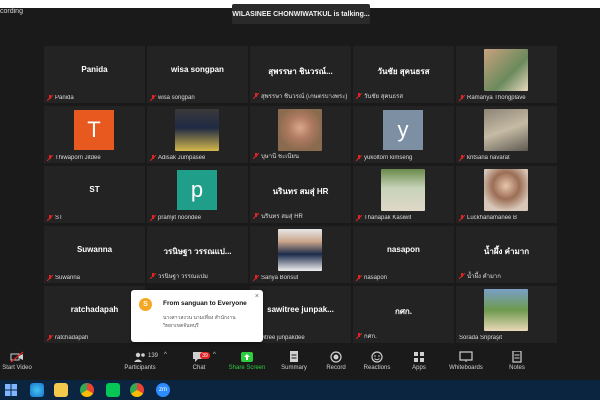 This screenshot has width=600, height=402. Describe the element at coordinates (37, 390) in the screenshot. I see `edge-browser-icon` at that location.